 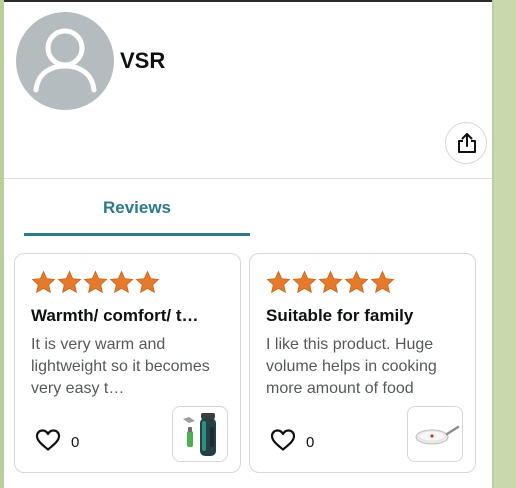 I want to click on frying-pan-product-image, so click(x=437, y=435).